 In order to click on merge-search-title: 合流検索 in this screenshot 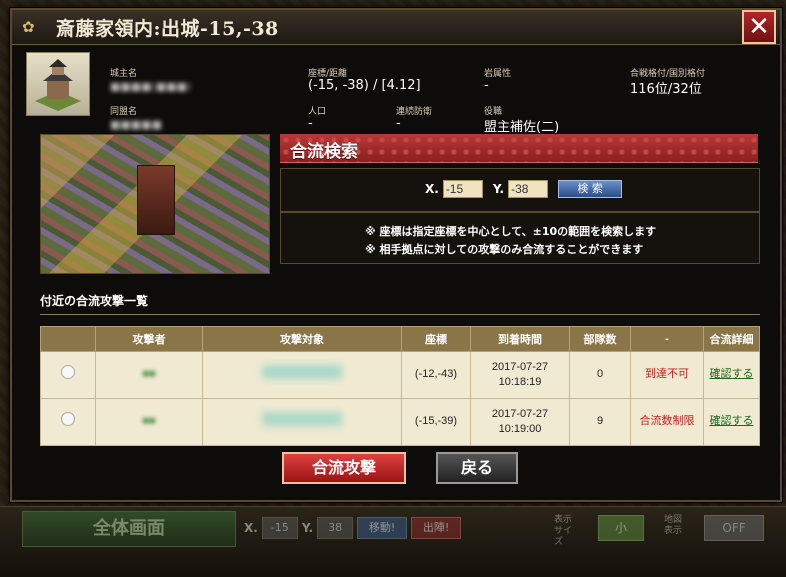, I will do `click(324, 152)`.